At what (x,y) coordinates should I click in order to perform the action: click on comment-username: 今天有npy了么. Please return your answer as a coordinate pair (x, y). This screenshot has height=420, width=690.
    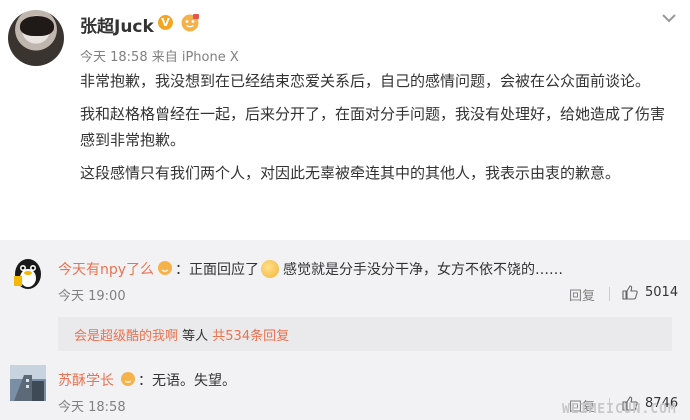
    Looking at the image, I should click on (106, 269).